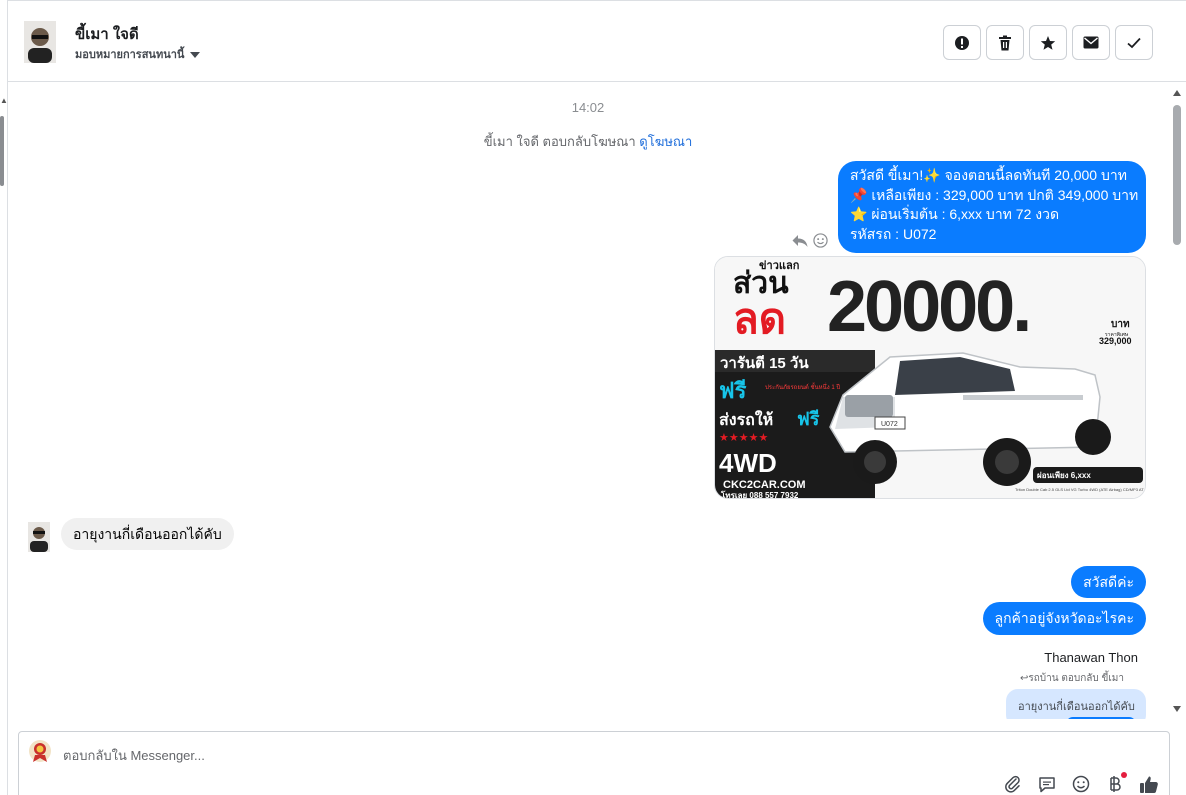 The width and height of the screenshot is (1186, 795). Describe the element at coordinates (889, 424) in the screenshot. I see `ad-plate: U072` at that location.